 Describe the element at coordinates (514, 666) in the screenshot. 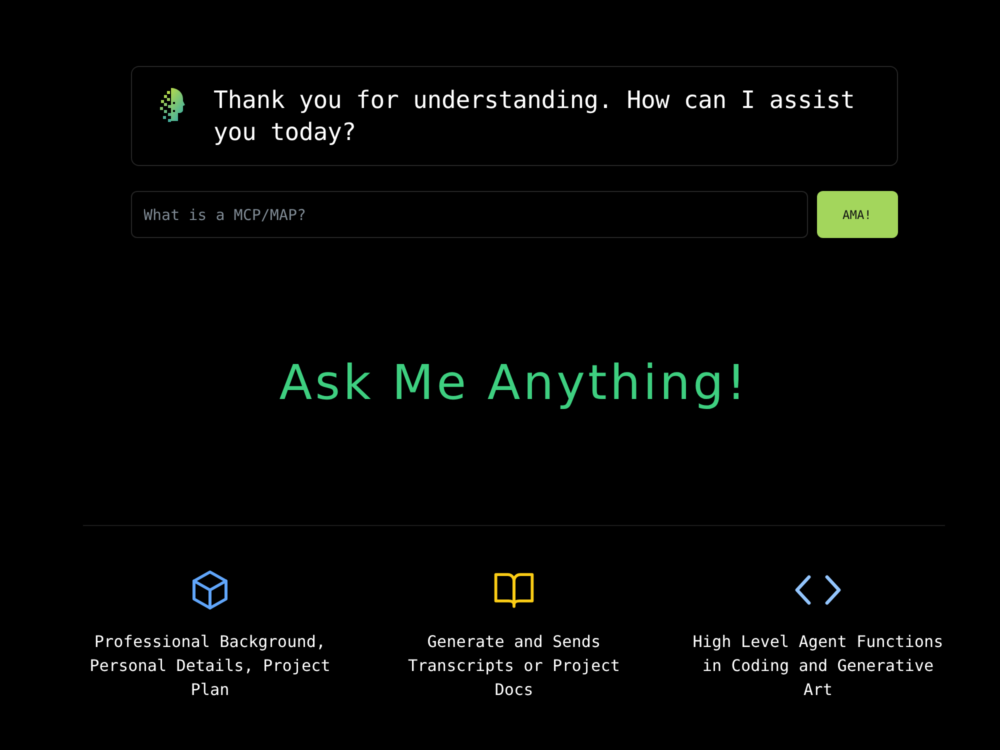

I see `feature-description: Generate and Sends Transcripts or Project Docs` at that location.